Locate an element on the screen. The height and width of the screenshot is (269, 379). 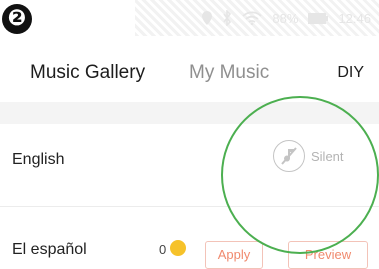
tab-music-gallery: Music Gallery is located at coordinates (87, 73).